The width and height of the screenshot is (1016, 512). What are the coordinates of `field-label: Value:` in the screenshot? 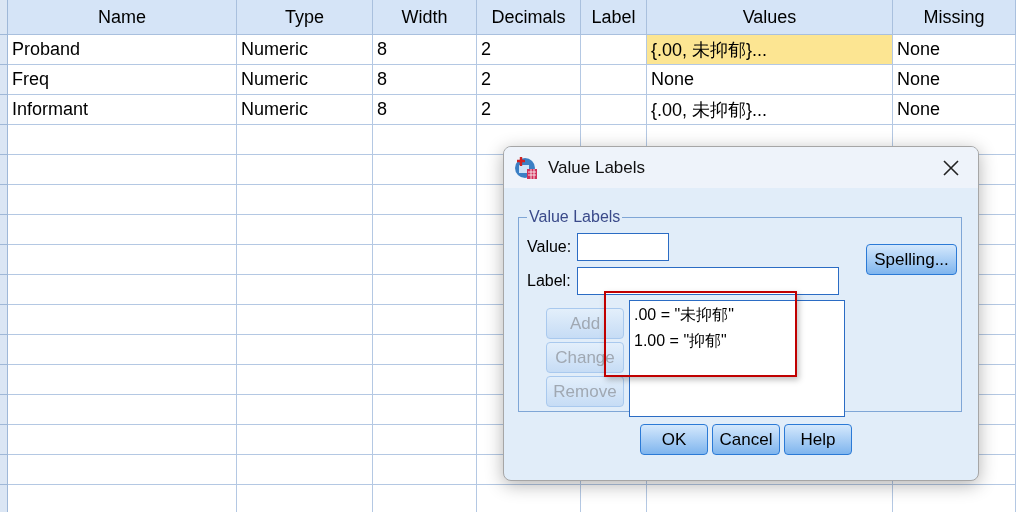 It's located at (549, 247).